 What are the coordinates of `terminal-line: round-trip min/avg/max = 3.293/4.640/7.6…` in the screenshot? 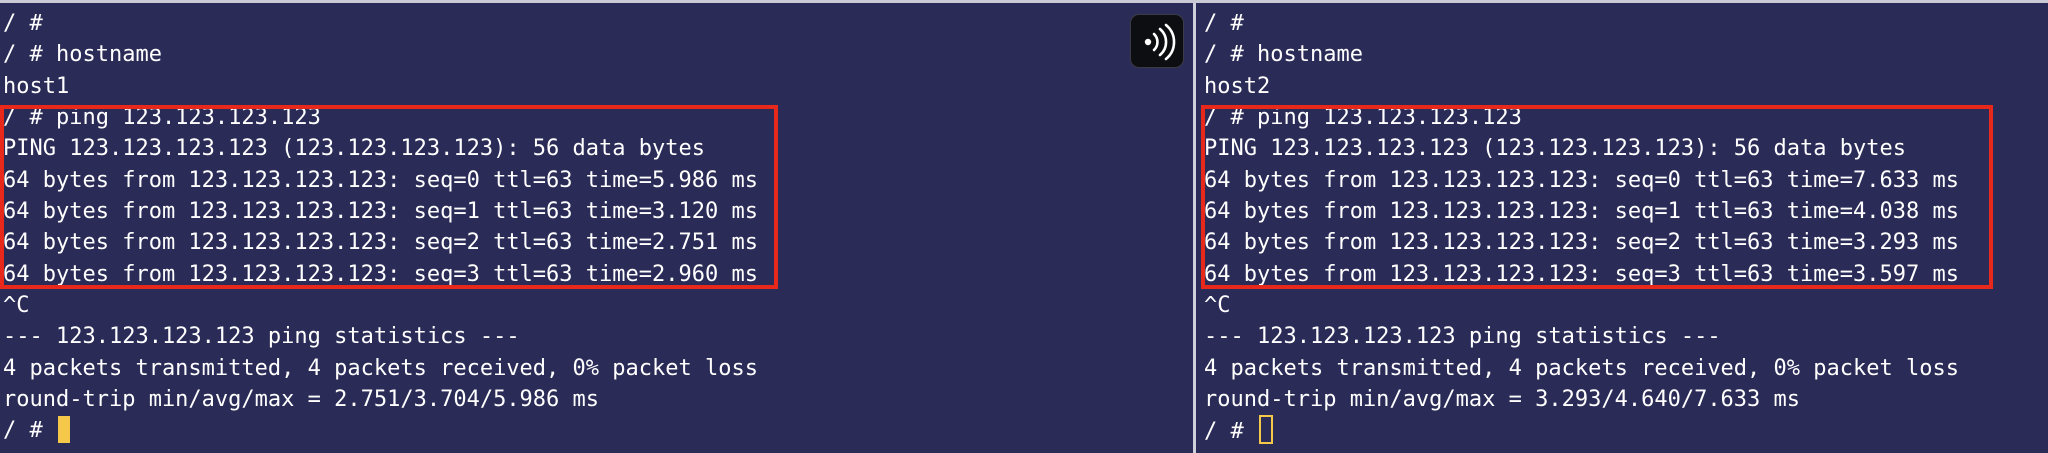 It's located at (1502, 400).